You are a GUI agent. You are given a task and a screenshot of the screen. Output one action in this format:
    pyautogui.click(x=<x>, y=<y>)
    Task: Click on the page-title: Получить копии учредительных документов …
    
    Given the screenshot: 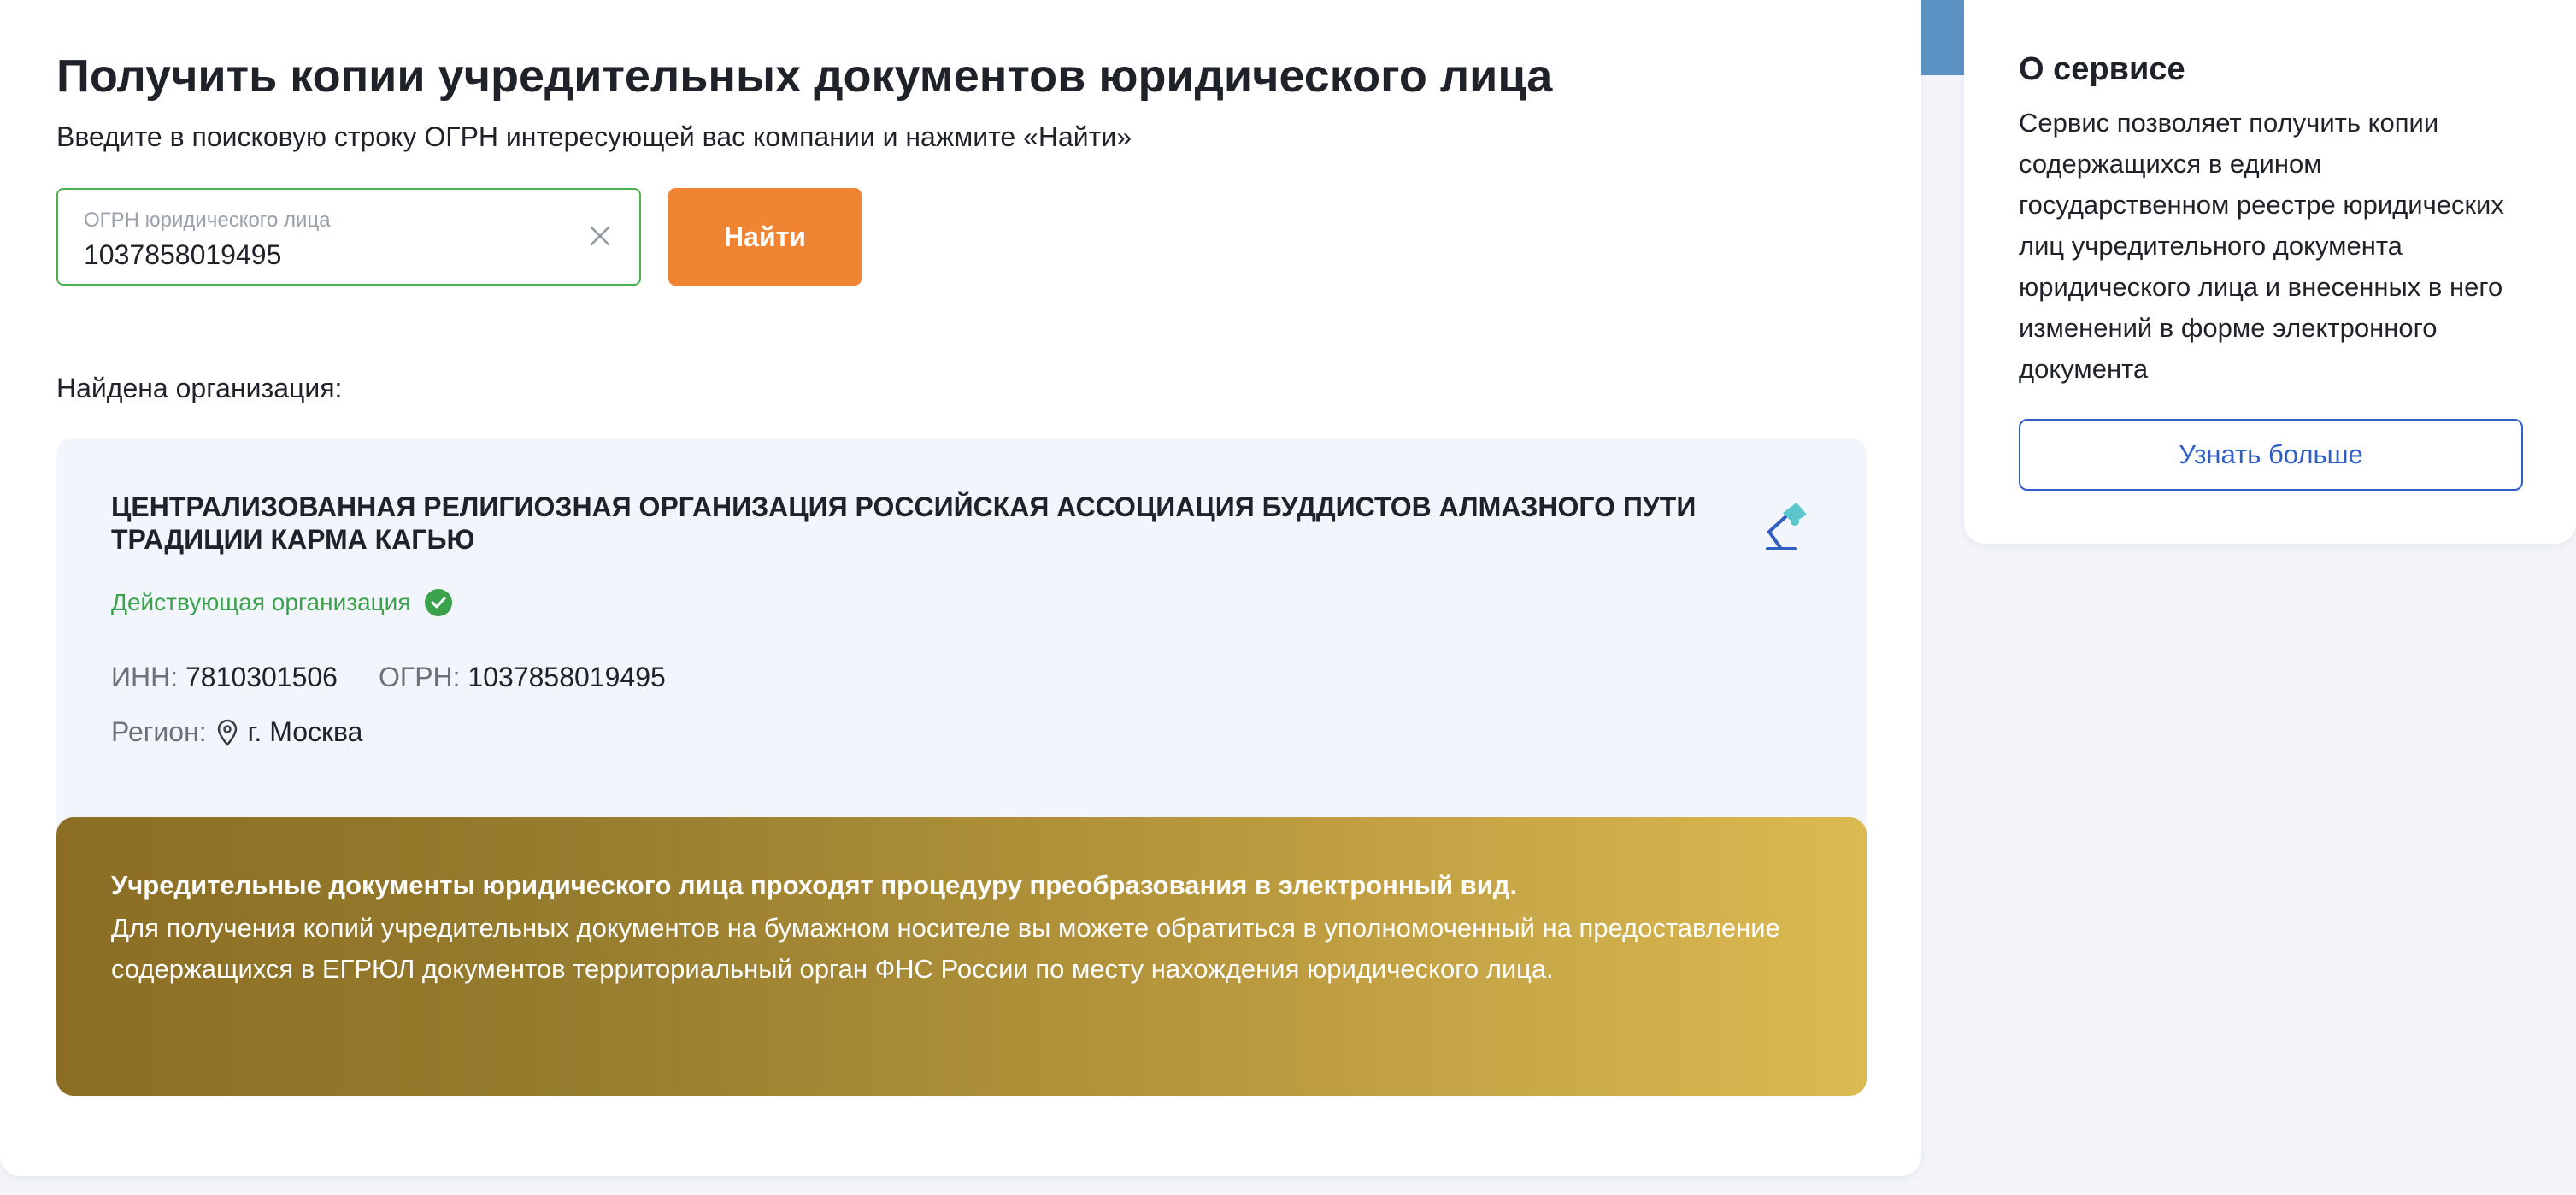 What is the action you would take?
    pyautogui.click(x=804, y=76)
    